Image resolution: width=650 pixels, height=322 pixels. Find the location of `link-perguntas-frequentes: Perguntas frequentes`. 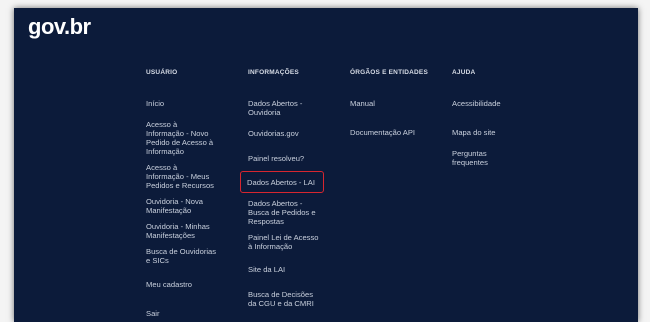

link-perguntas-frequentes: Perguntas frequentes is located at coordinates (497, 158).